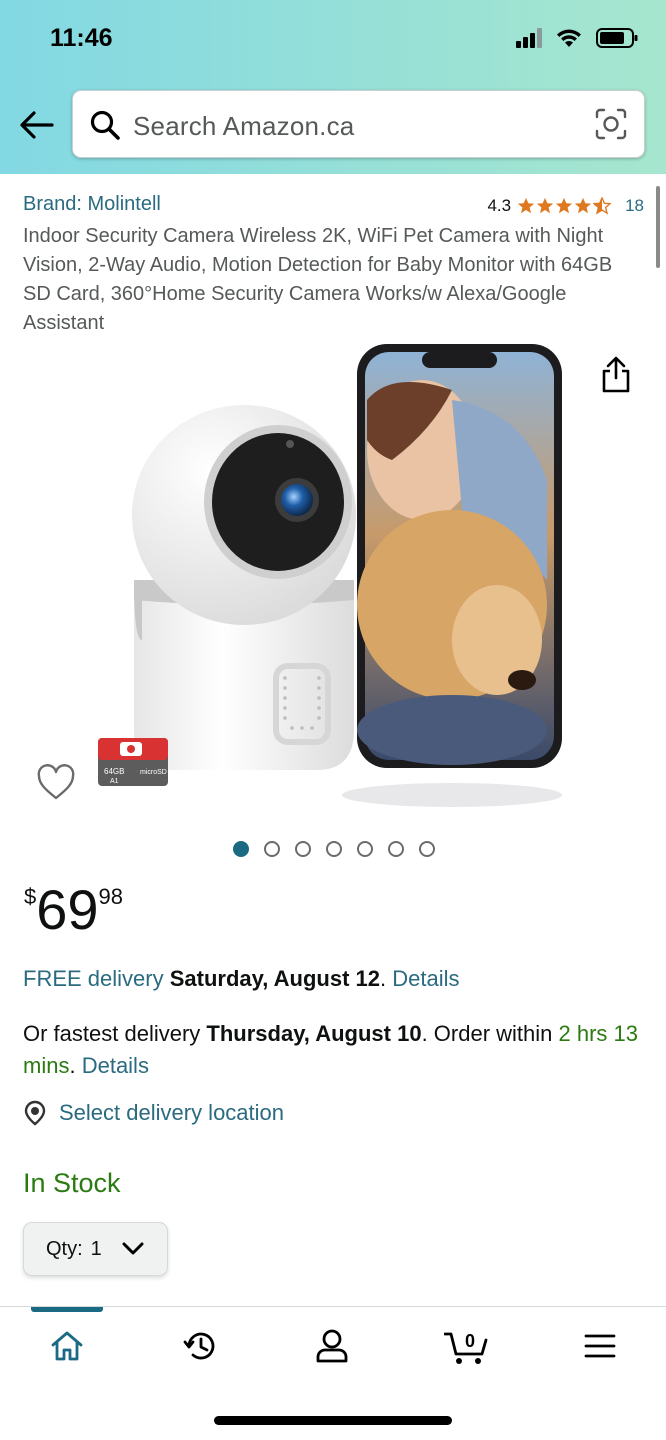  Describe the element at coordinates (115, 1065) in the screenshot. I see `fastest-details-link: Details` at that location.